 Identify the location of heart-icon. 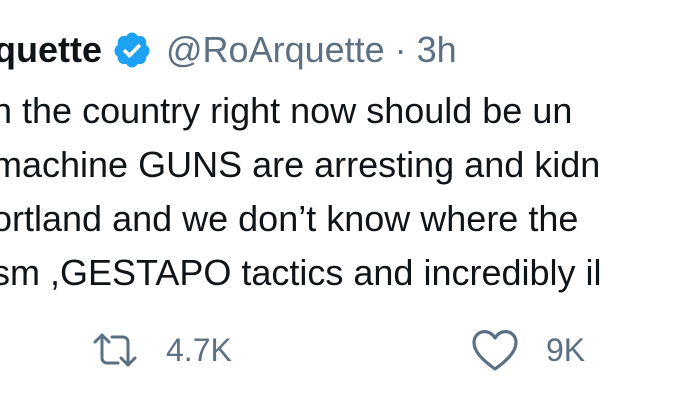
(495, 350).